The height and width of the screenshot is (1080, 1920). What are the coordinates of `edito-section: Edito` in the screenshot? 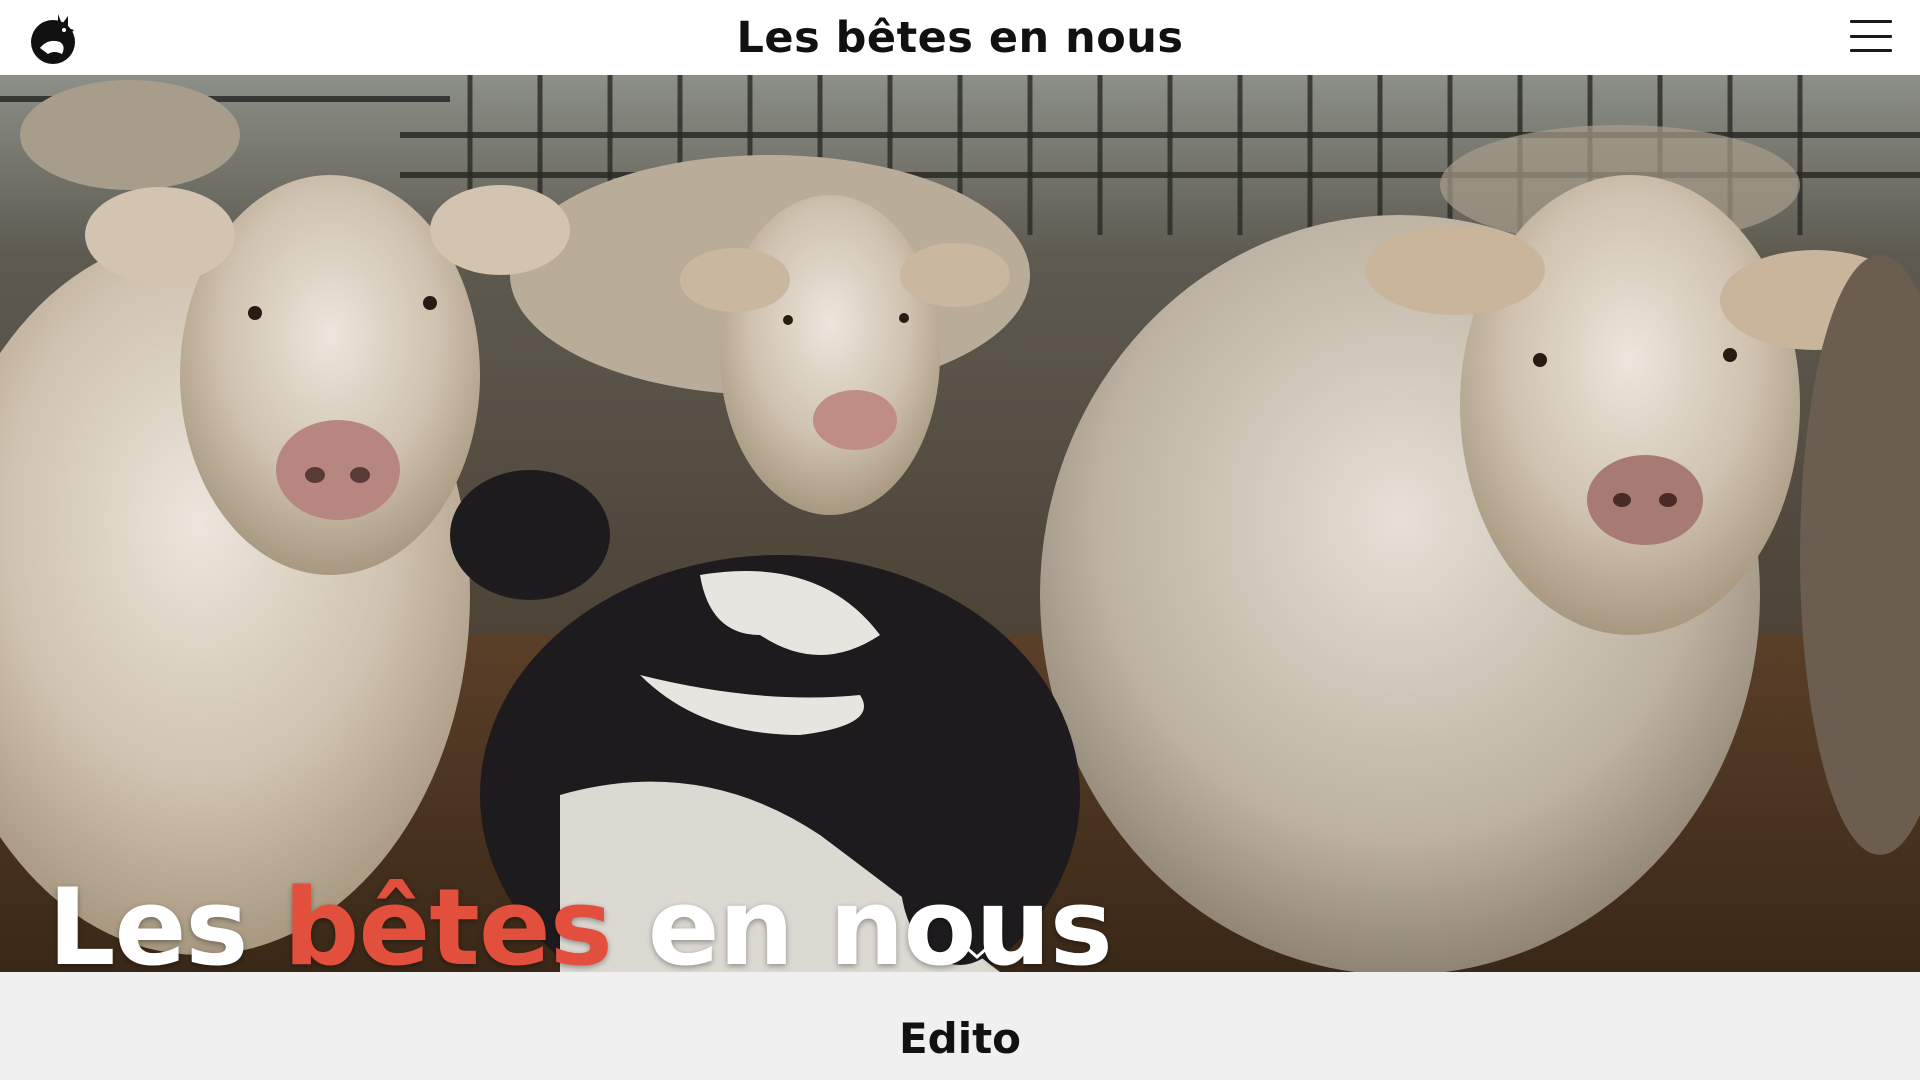 It's located at (960, 1026).